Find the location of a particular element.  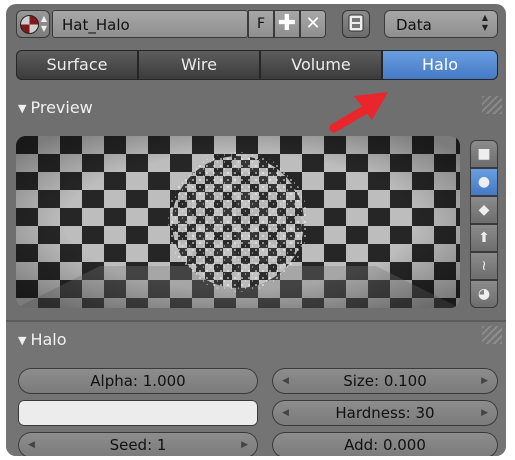

size-field: ◀ Size: 0.100 ▶ is located at coordinates (385, 381).